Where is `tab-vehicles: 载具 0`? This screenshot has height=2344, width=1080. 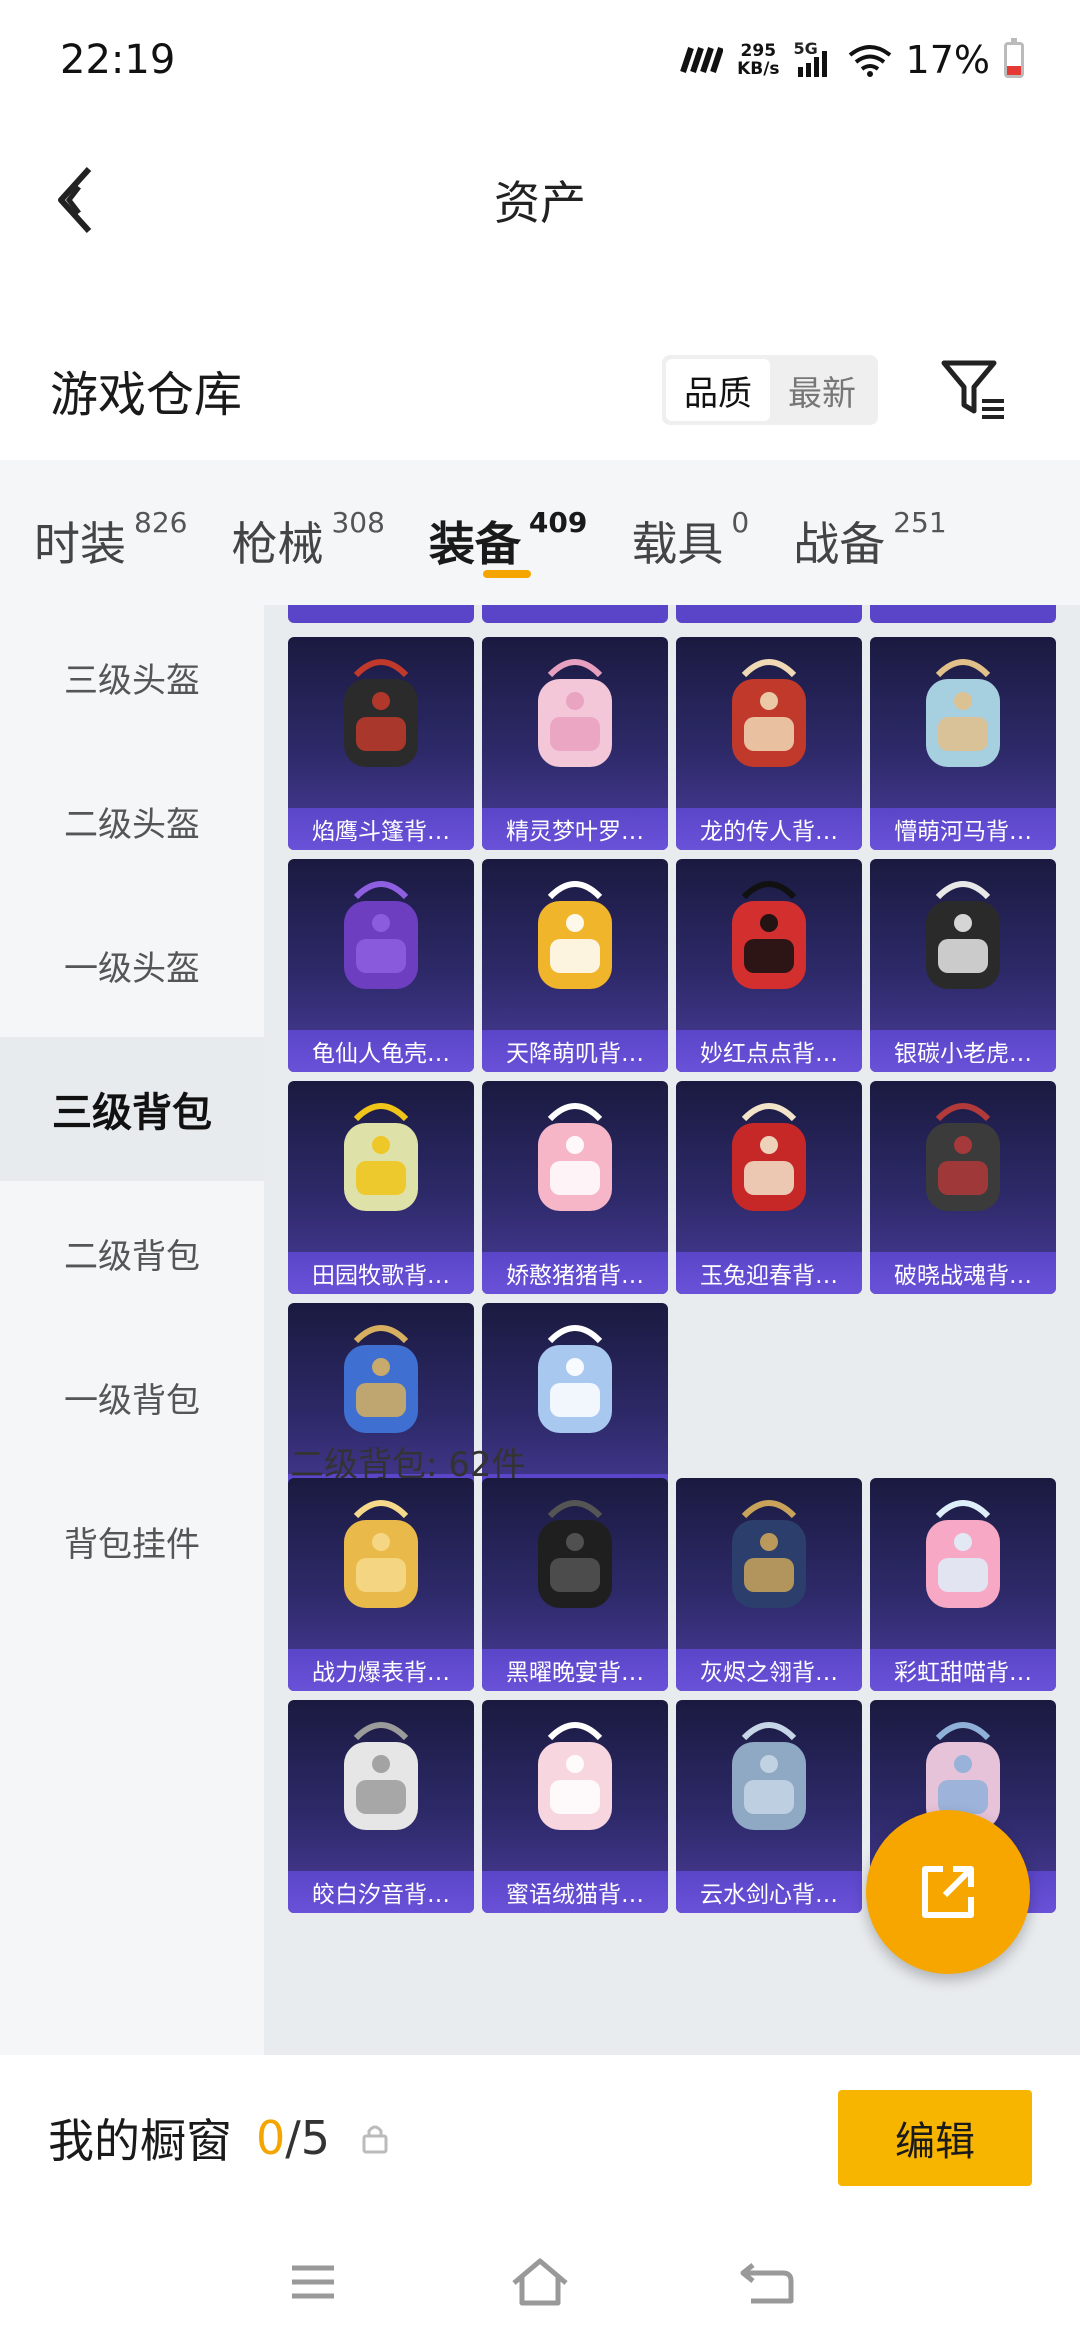 tab-vehicles: 载具 0 is located at coordinates (690, 533).